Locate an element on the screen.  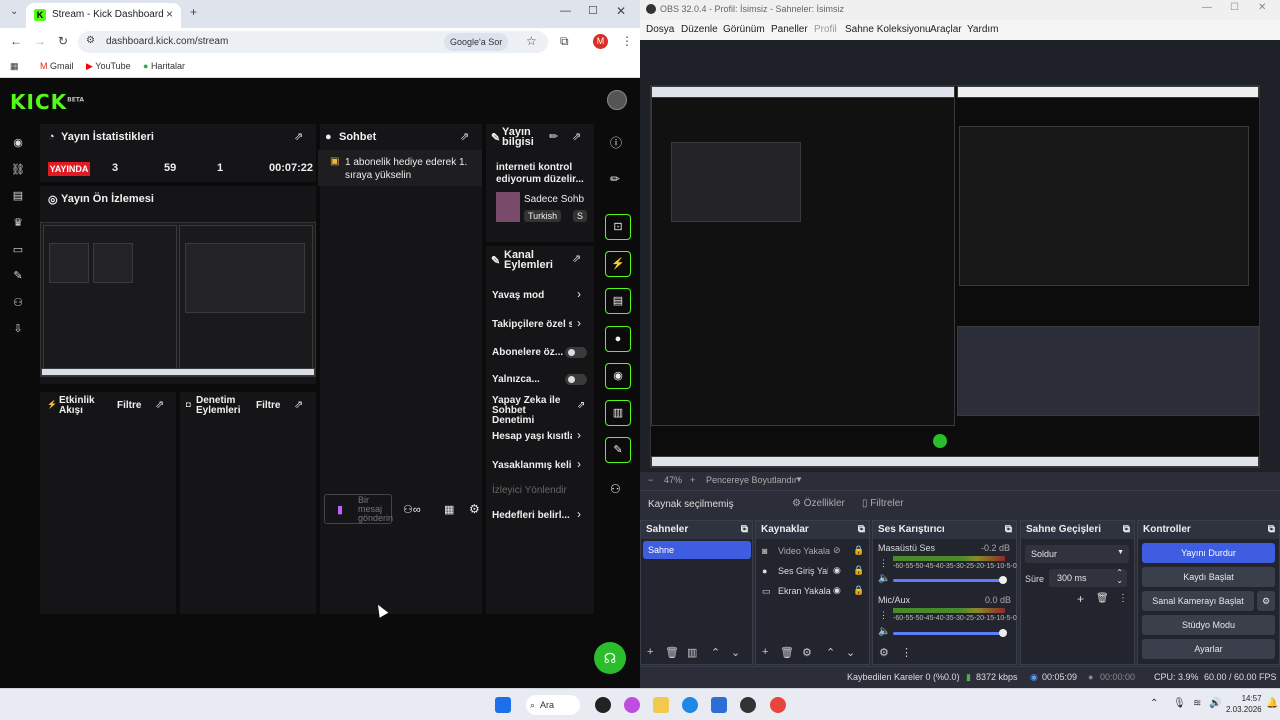
menu-view: Görünüm is located at coordinates (744, 29).